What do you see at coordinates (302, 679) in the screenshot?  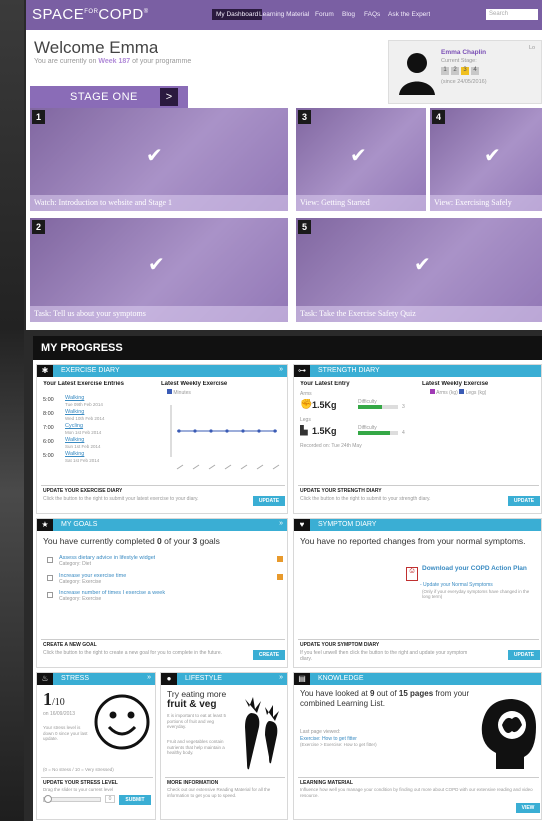 I see `book-icon: ▤` at bounding box center [302, 679].